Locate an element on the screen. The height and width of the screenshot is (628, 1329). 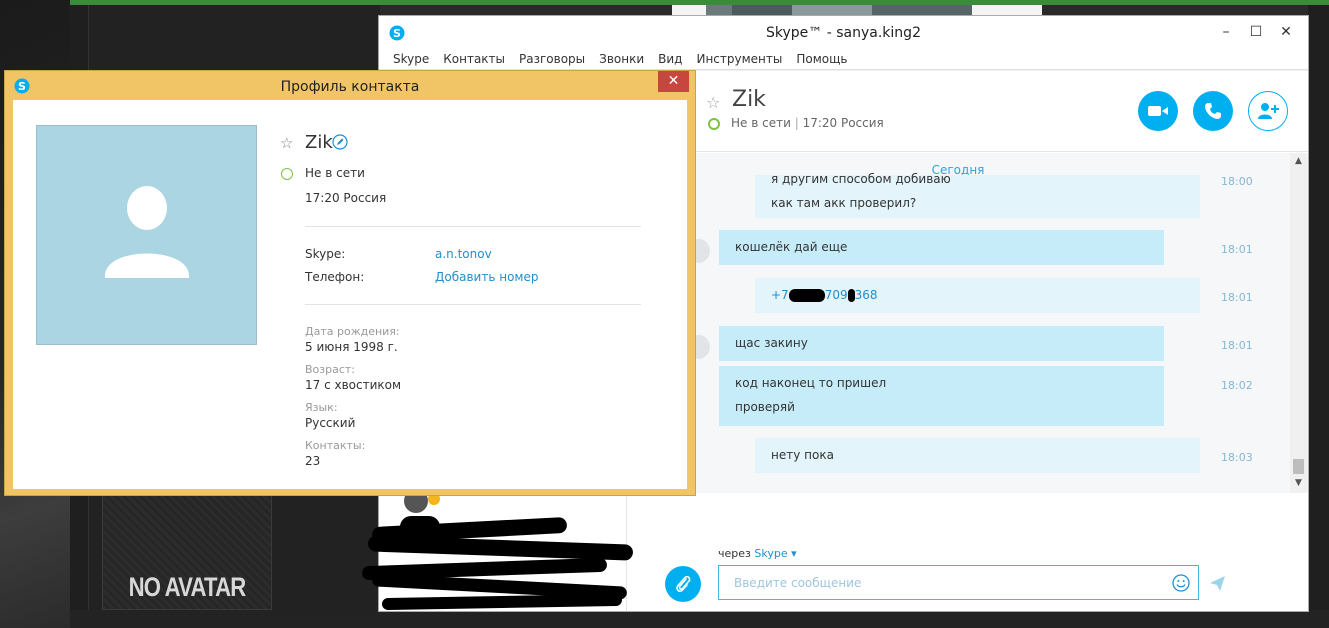
message-text: нету пока is located at coordinates (802, 455).